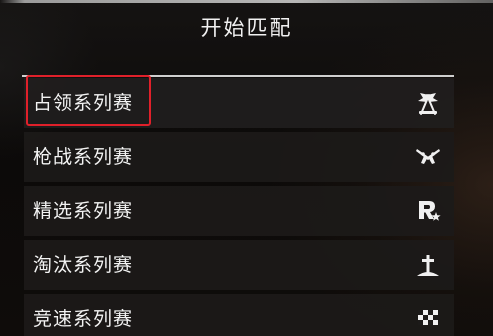 This screenshot has height=336, width=493. What do you see at coordinates (428, 319) in the screenshot?
I see `checkered-flag-icon` at bounding box center [428, 319].